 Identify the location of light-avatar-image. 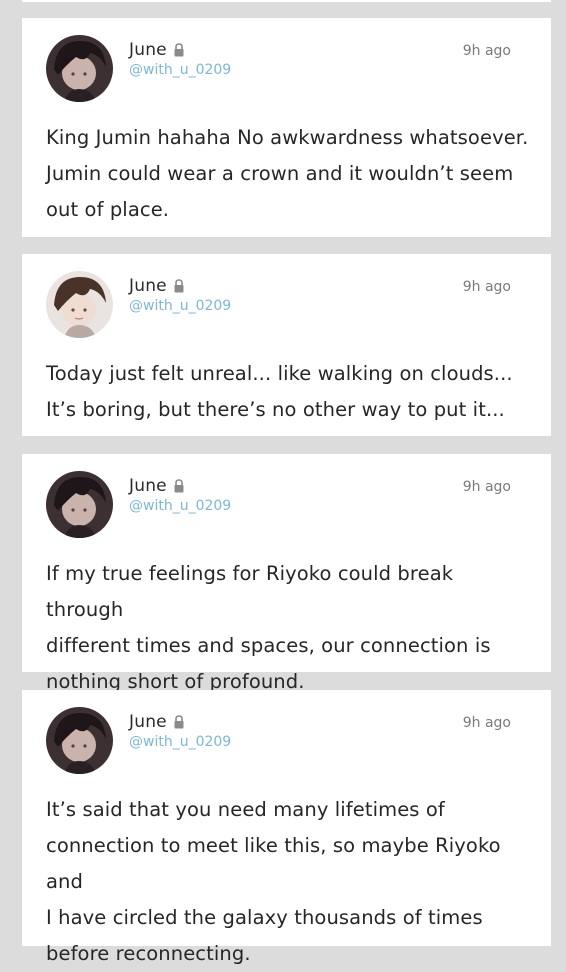
(79, 304).